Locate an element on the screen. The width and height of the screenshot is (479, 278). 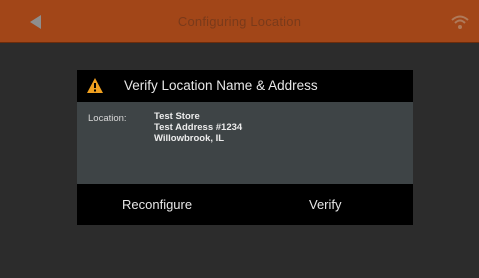
dialog-title: Verify Location Name & Address is located at coordinates (221, 85).